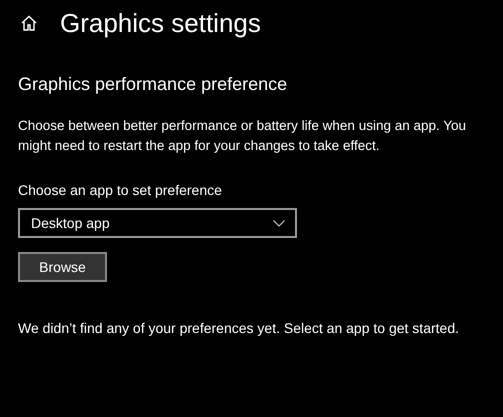 Image resolution: width=503 pixels, height=417 pixels. What do you see at coordinates (120, 190) in the screenshot?
I see `field-label: Choose an app to set preference` at bounding box center [120, 190].